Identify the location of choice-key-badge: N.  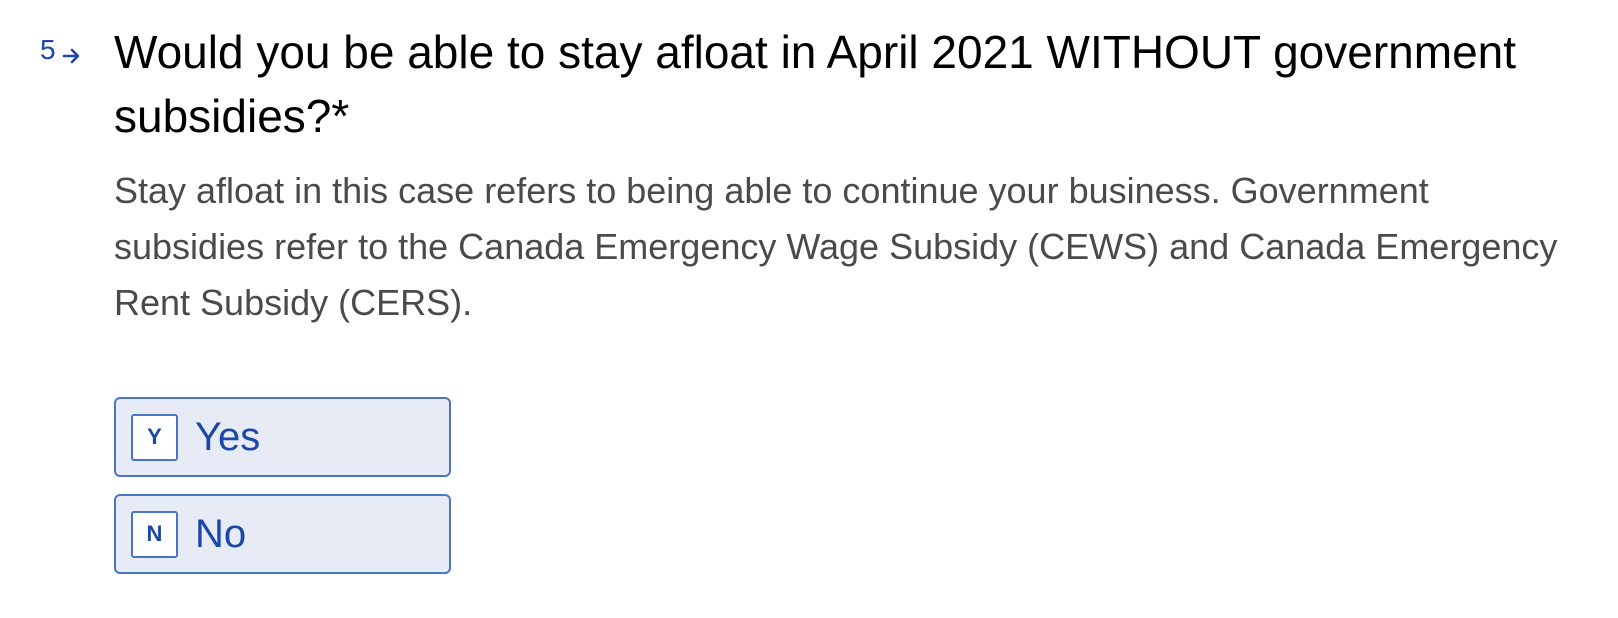
(154, 534).